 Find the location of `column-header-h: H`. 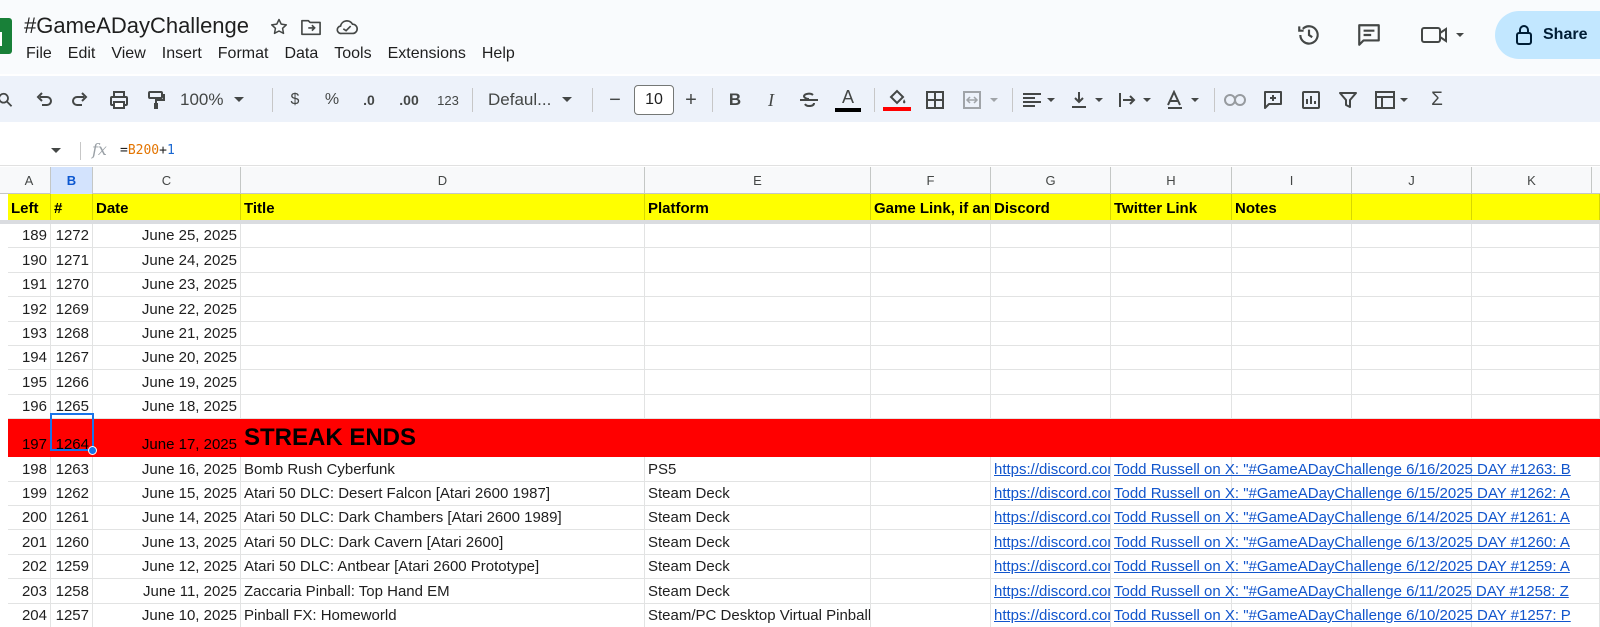

column-header-h: H is located at coordinates (1171, 180).